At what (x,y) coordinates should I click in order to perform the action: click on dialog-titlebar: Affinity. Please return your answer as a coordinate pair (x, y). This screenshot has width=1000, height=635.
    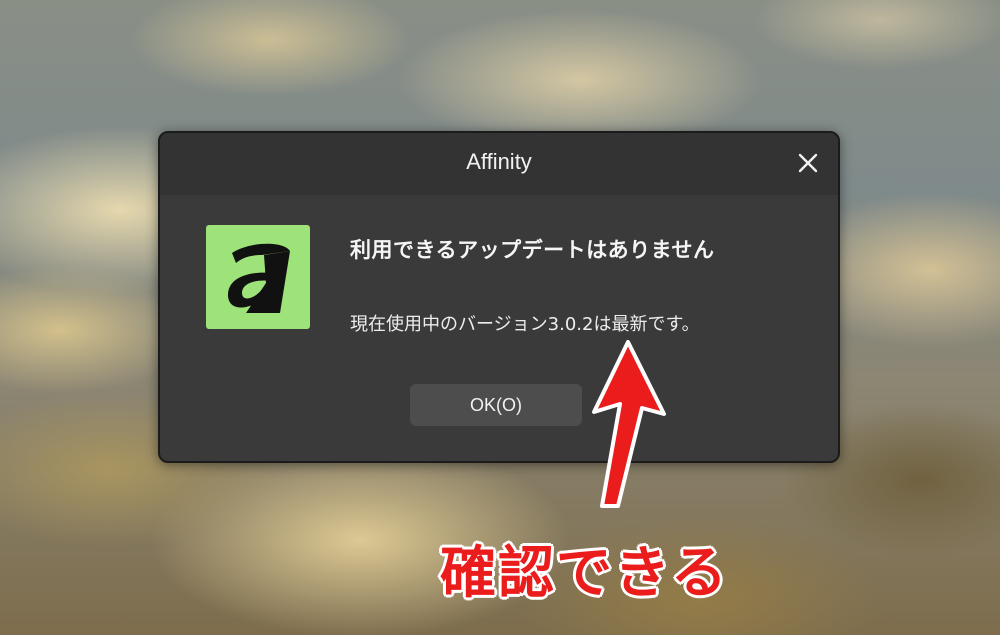
    Looking at the image, I should click on (499, 164).